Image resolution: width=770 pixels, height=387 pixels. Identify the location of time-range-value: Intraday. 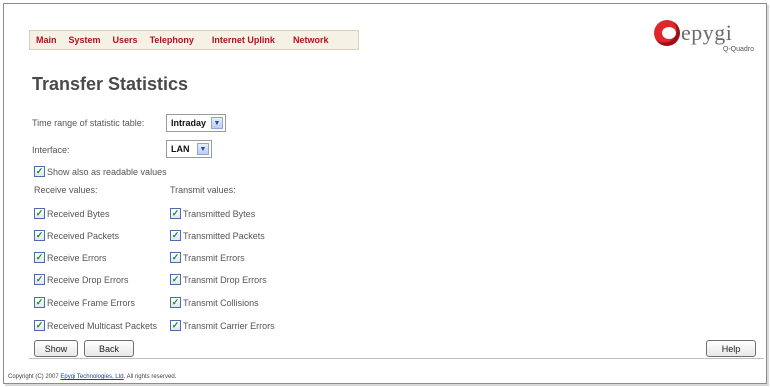
(189, 123).